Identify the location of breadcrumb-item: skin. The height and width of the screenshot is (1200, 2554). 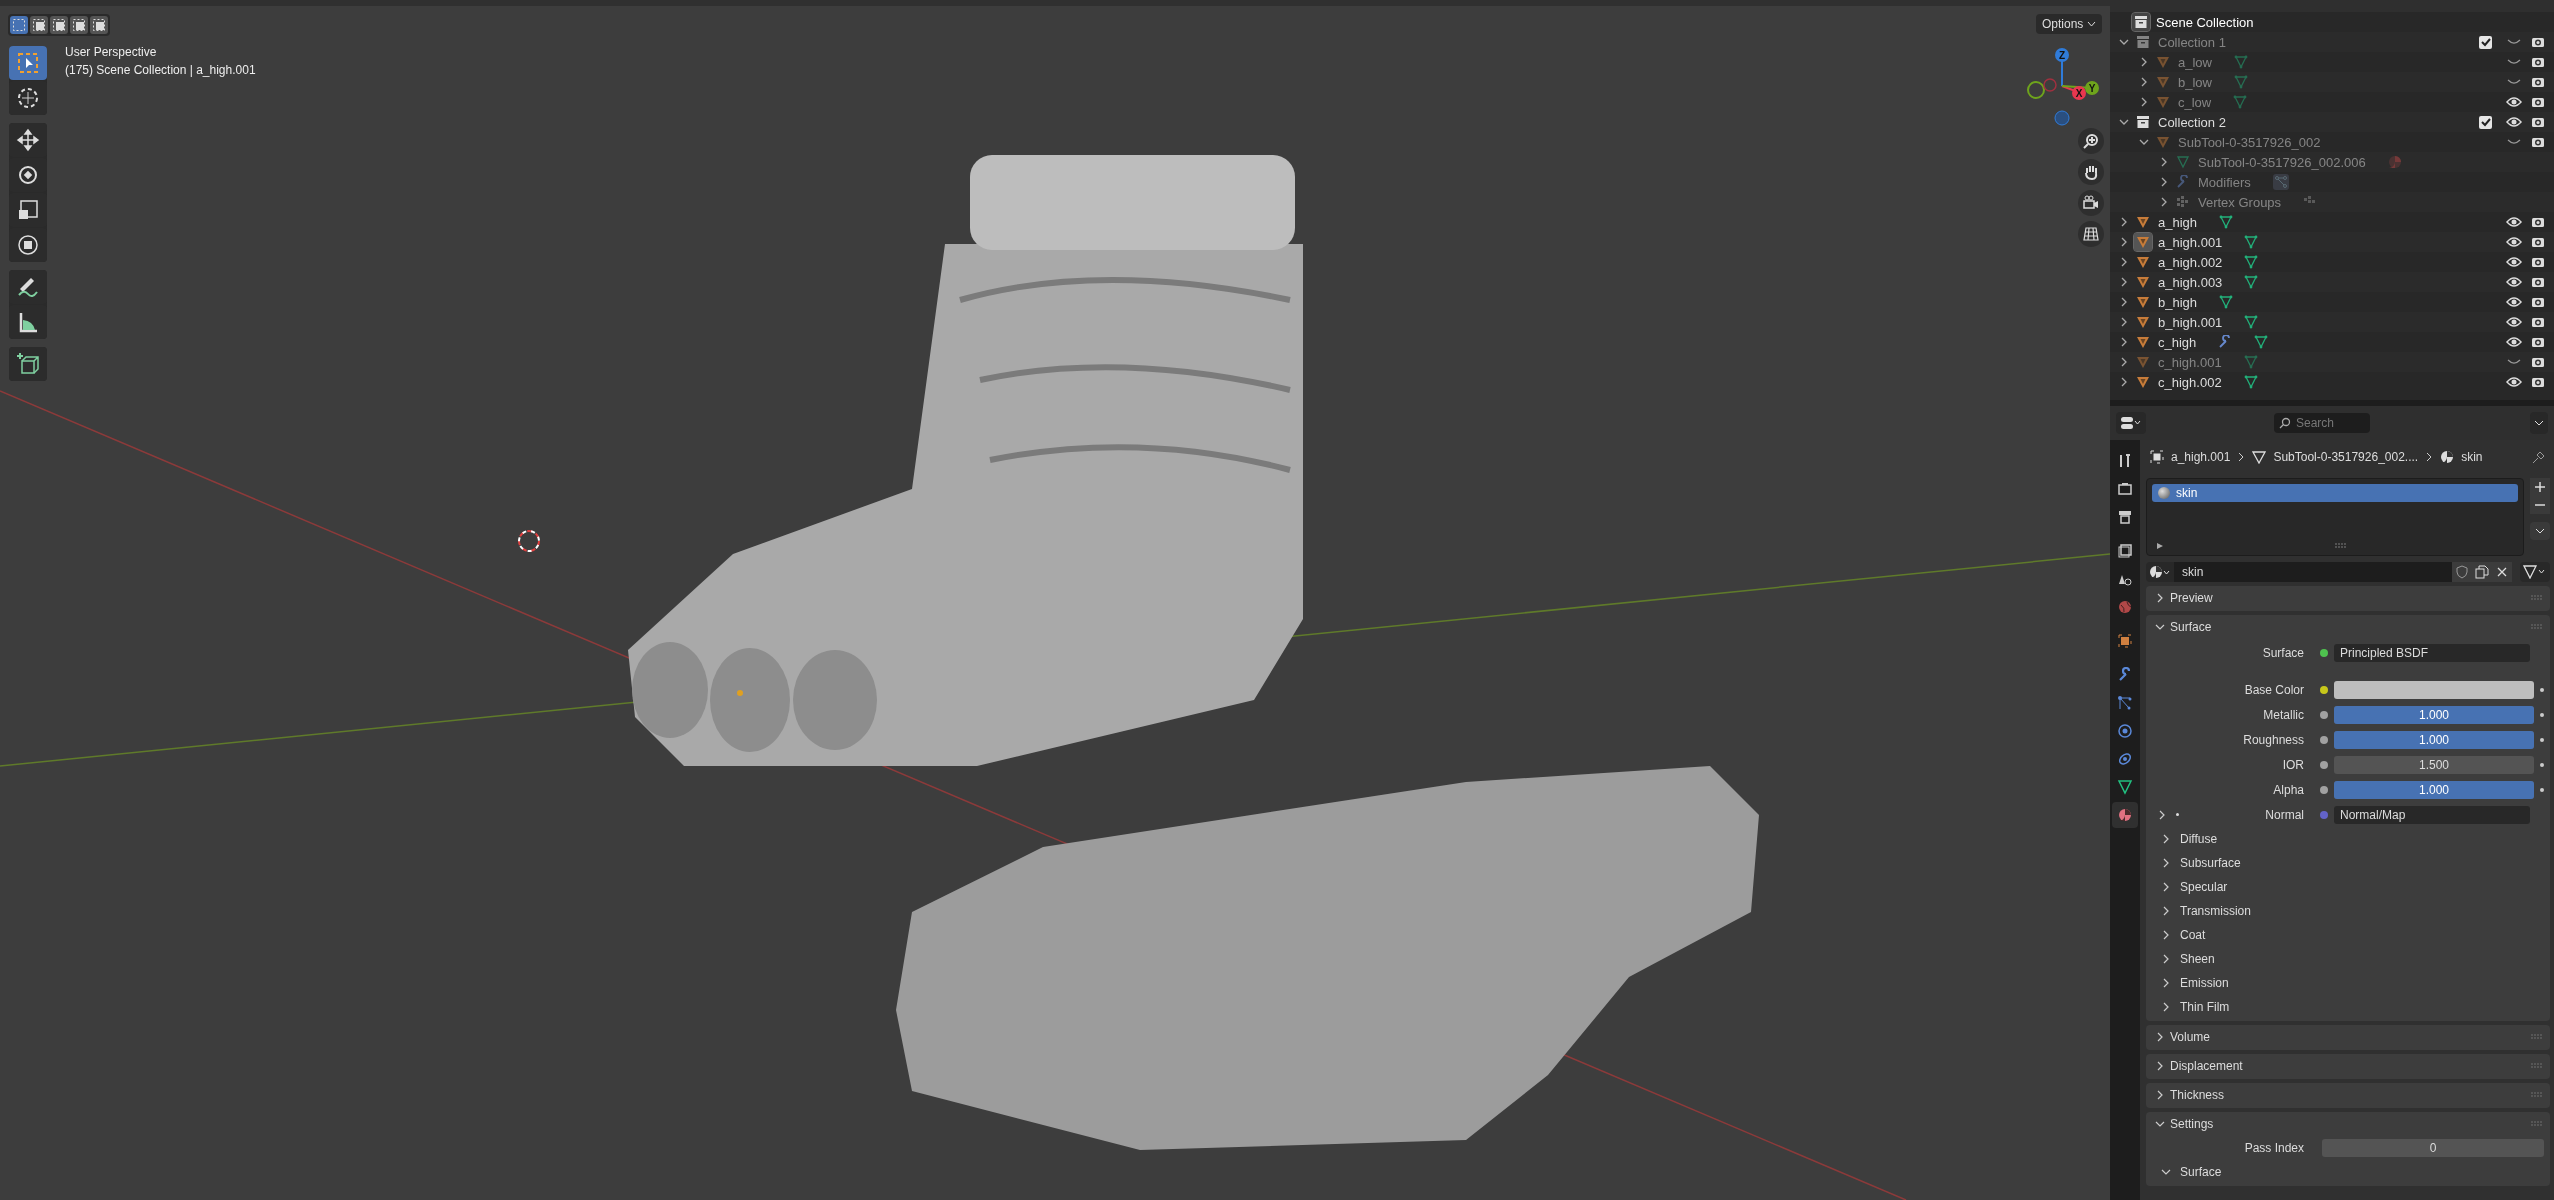
(2472, 457).